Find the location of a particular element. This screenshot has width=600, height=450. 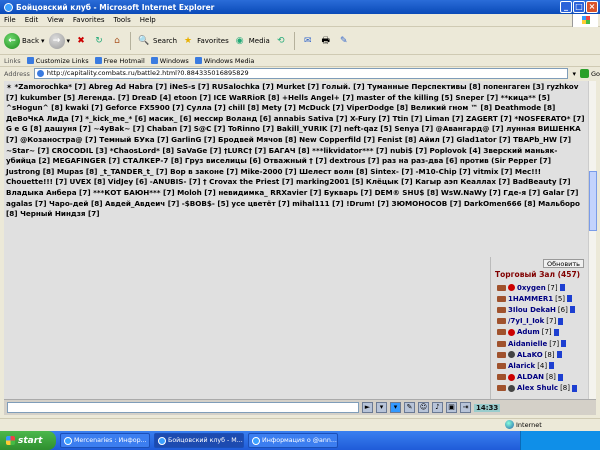

list-item: 0xygen [7] is located at coordinates (537, 287).